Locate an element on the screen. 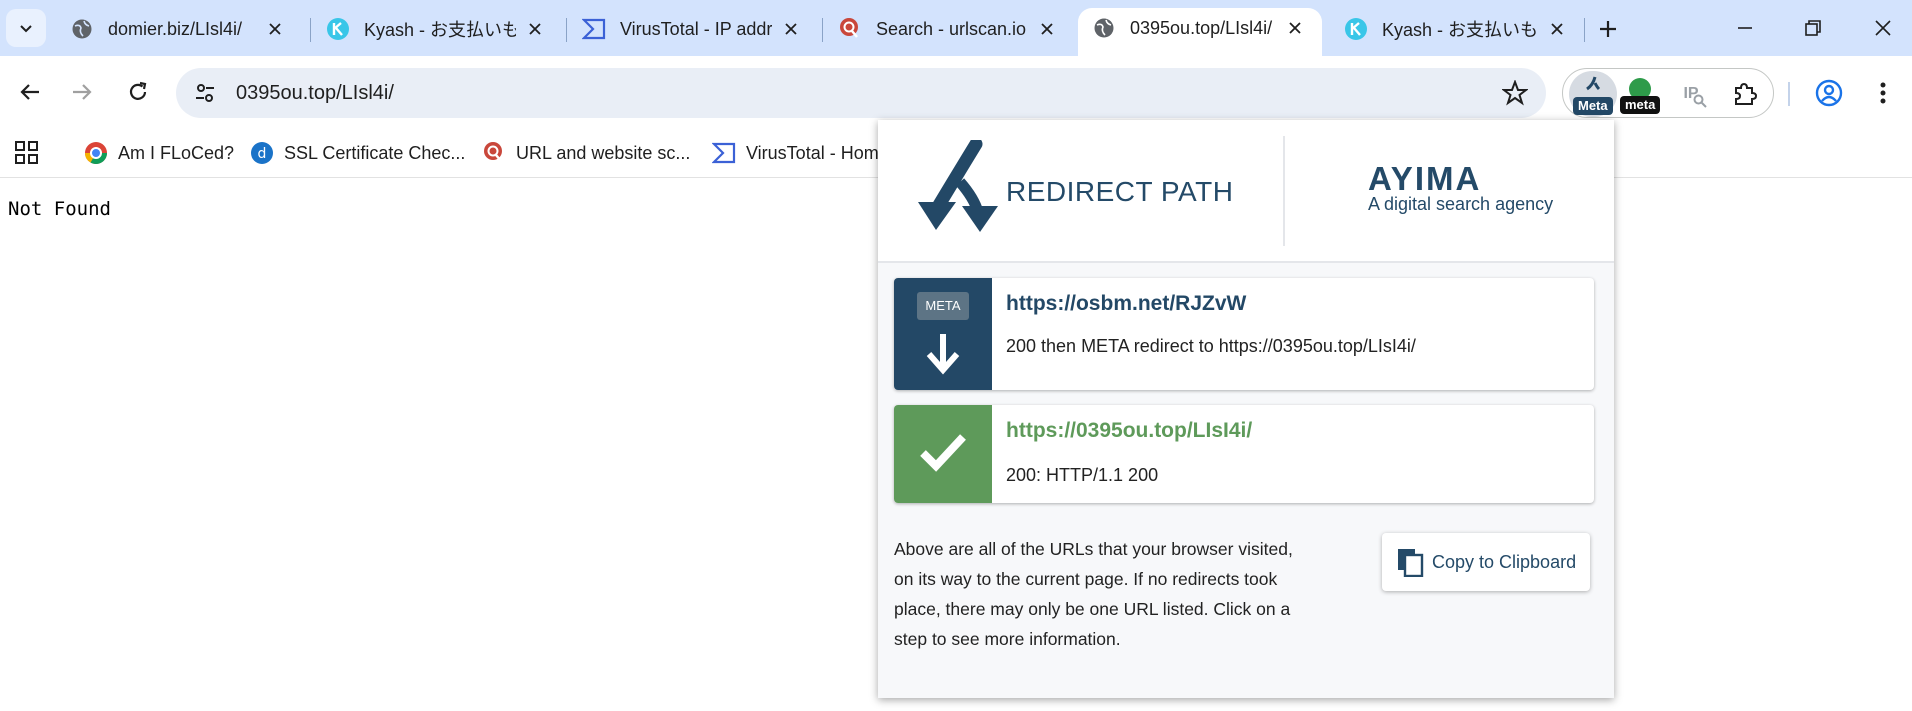 This screenshot has width=1912, height=711. bookmark-star-icon is located at coordinates (1515, 93).